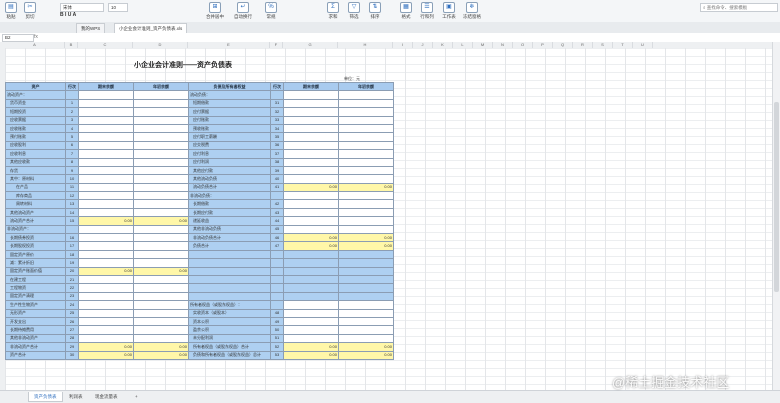 This screenshot has width=780, height=403. What do you see at coordinates (35, 338) in the screenshot?
I see `item-label-cell: 其他非流动资产` at bounding box center [35, 338].